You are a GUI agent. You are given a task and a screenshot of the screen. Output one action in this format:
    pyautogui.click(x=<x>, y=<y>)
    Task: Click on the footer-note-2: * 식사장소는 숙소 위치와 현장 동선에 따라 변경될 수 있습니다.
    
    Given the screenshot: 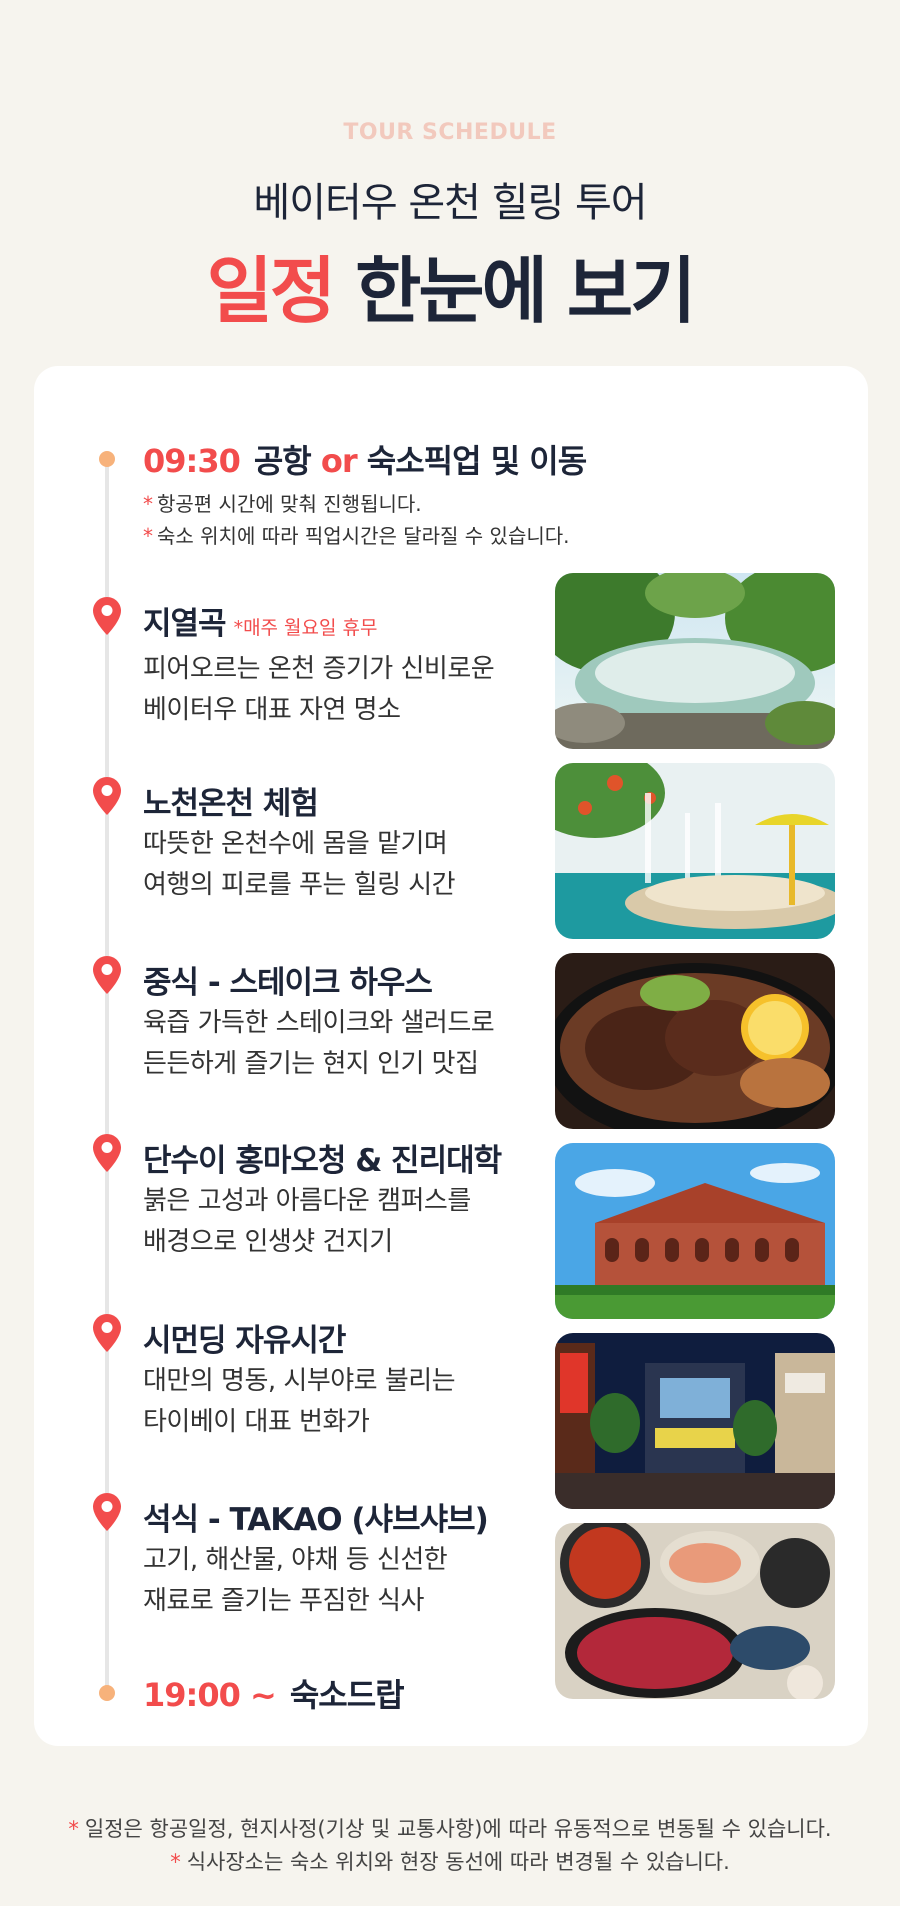 What is the action you would take?
    pyautogui.click(x=450, y=1862)
    